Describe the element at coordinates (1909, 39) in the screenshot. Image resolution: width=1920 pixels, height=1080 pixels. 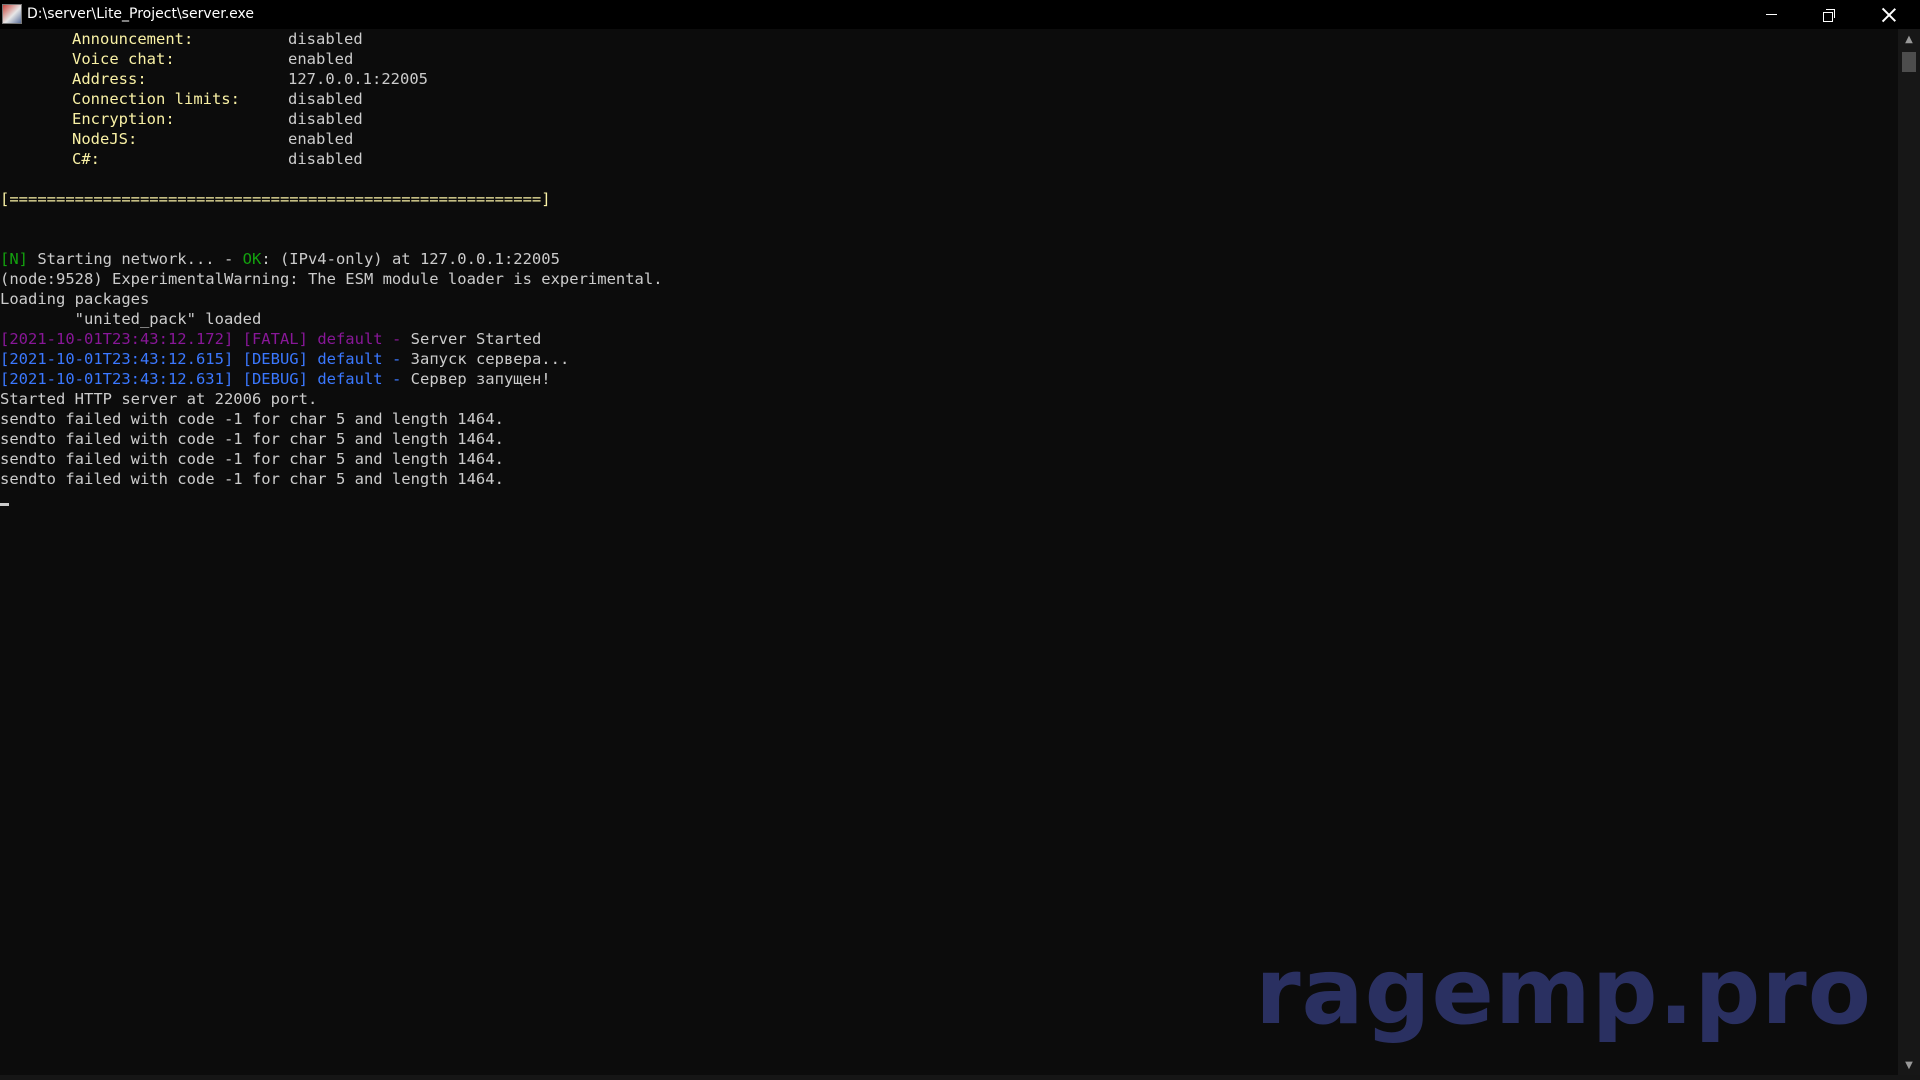
I see `scroll-up-arrow-icon: ▲` at that location.